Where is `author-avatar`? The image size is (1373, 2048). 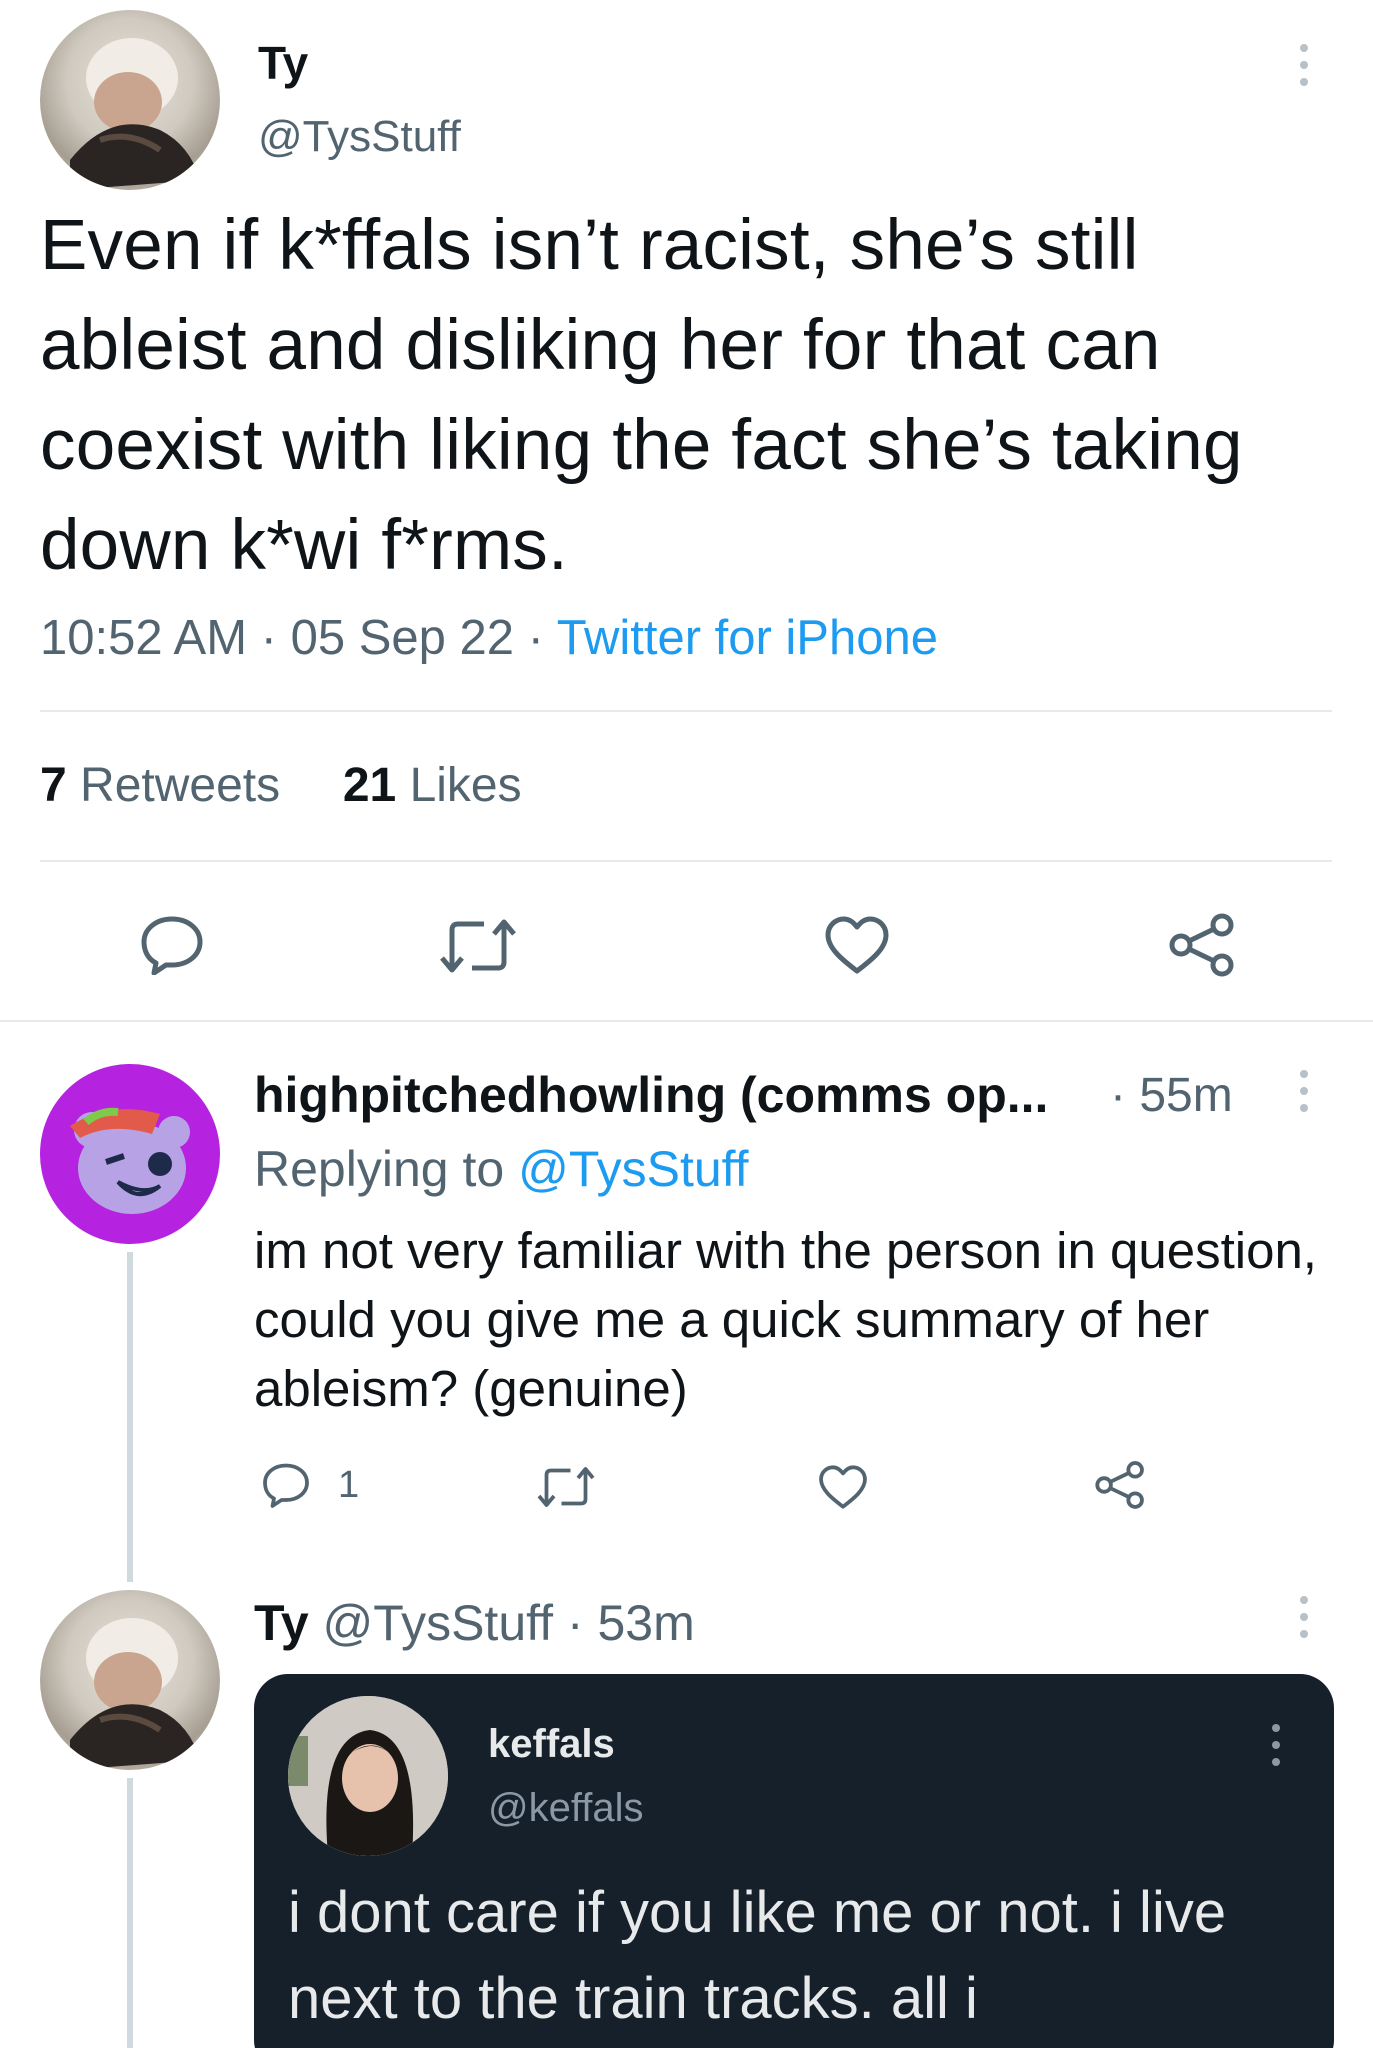 author-avatar is located at coordinates (130, 100).